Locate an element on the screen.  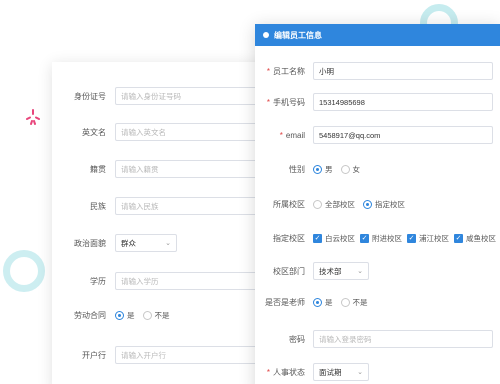
english-name-input: 请输入英文名 is located at coordinates (190, 132).